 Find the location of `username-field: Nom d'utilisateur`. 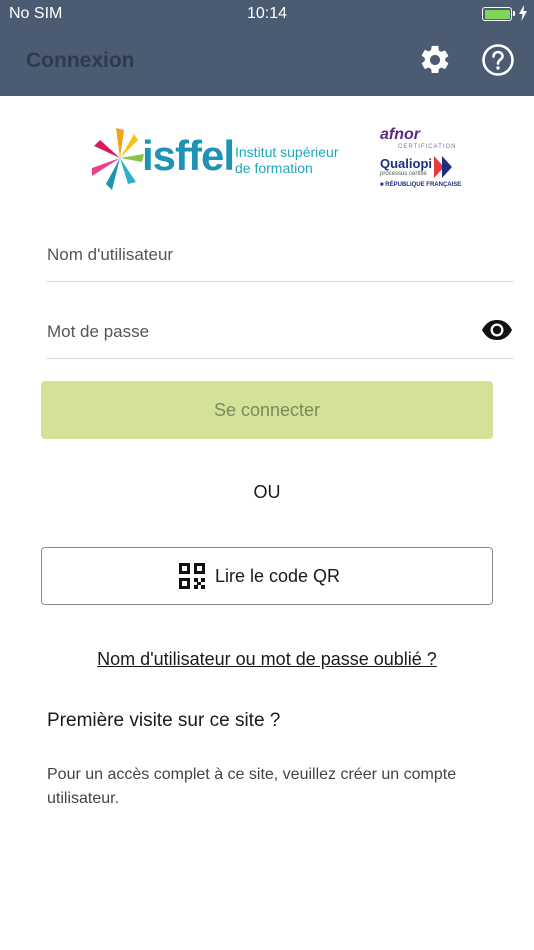

username-field: Nom d'utilisateur is located at coordinates (280, 256).